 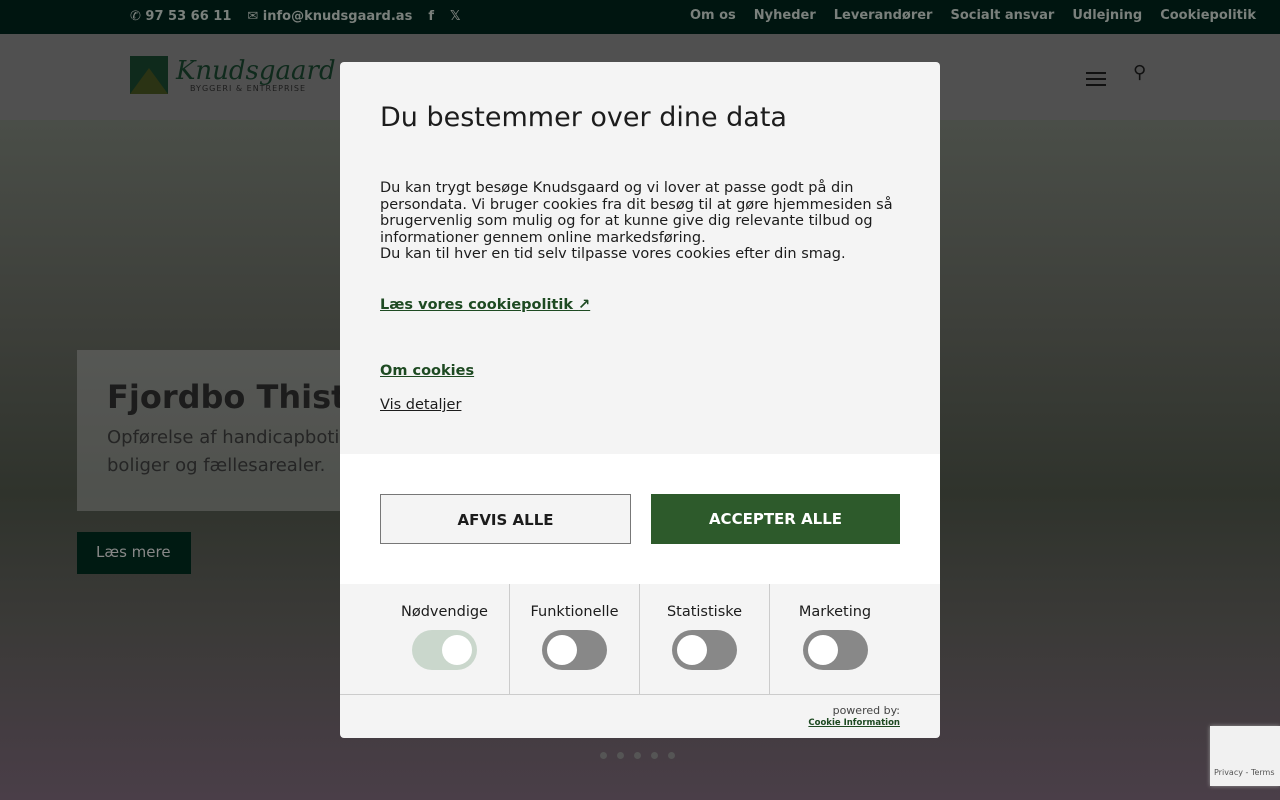 What do you see at coordinates (775, 519) in the screenshot?
I see `accept-all-button: ACCEPTER ALLE` at bounding box center [775, 519].